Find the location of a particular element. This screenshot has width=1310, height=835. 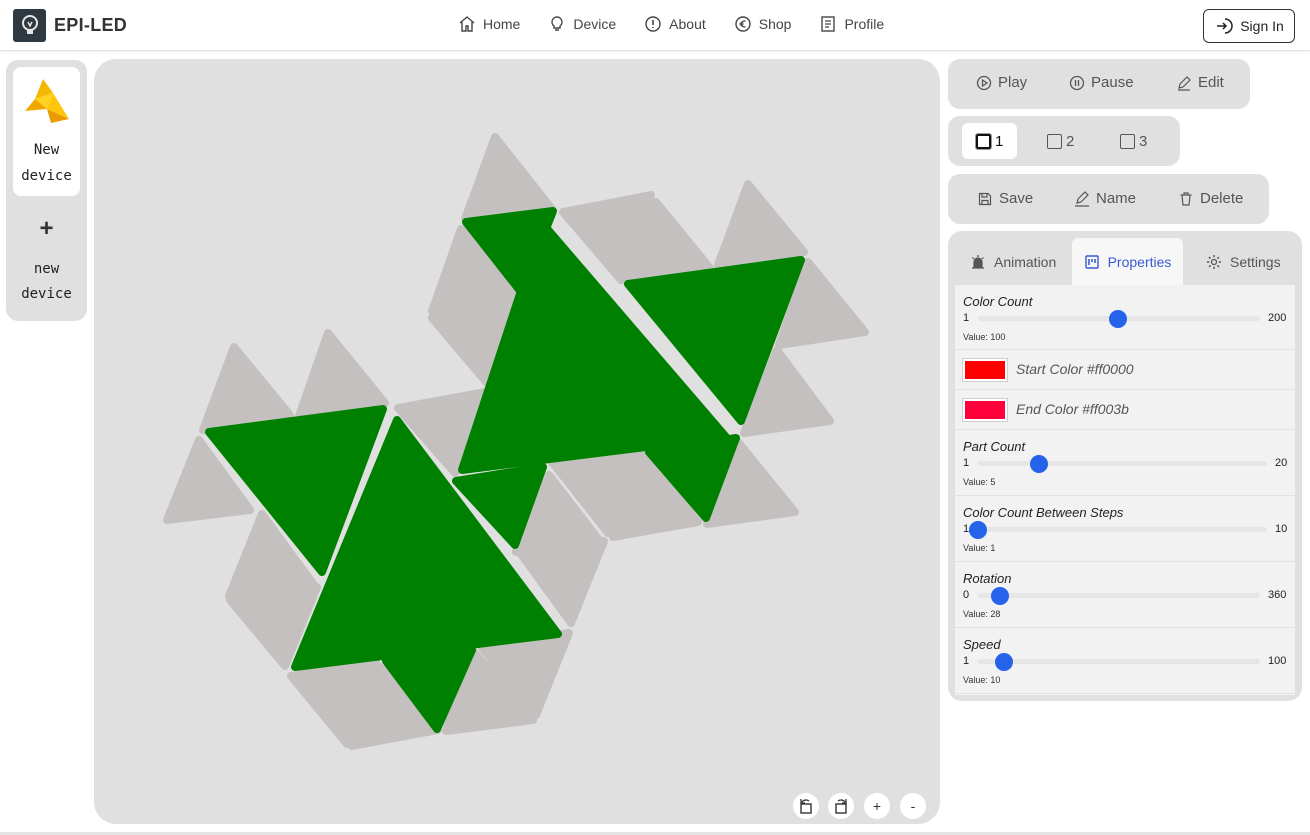

pause-button: Pause is located at coordinates (1101, 82).